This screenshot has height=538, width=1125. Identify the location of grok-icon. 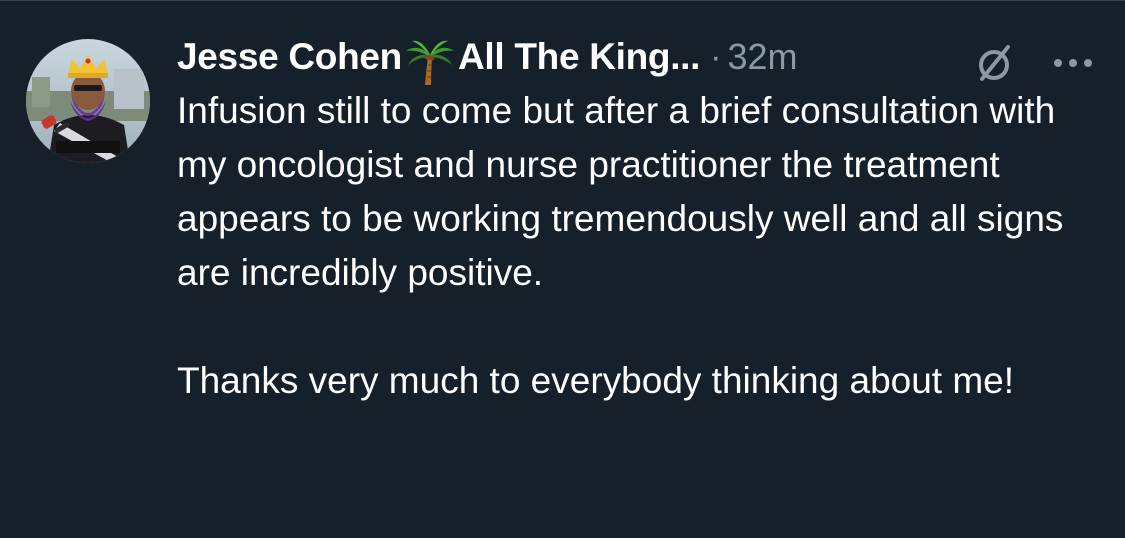
(994, 63).